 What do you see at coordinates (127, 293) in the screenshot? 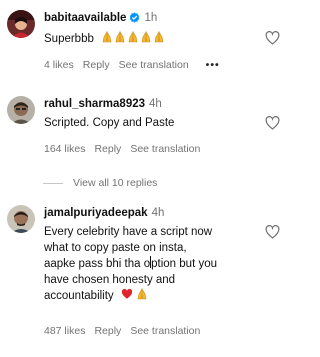
I see `red-heart-emoji` at bounding box center [127, 293].